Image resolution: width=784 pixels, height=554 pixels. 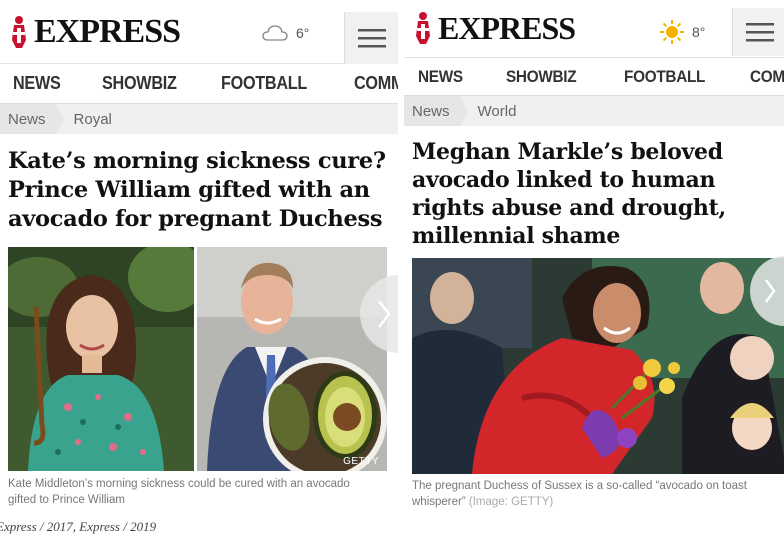 What do you see at coordinates (275, 33) in the screenshot?
I see `cloud-icon` at bounding box center [275, 33].